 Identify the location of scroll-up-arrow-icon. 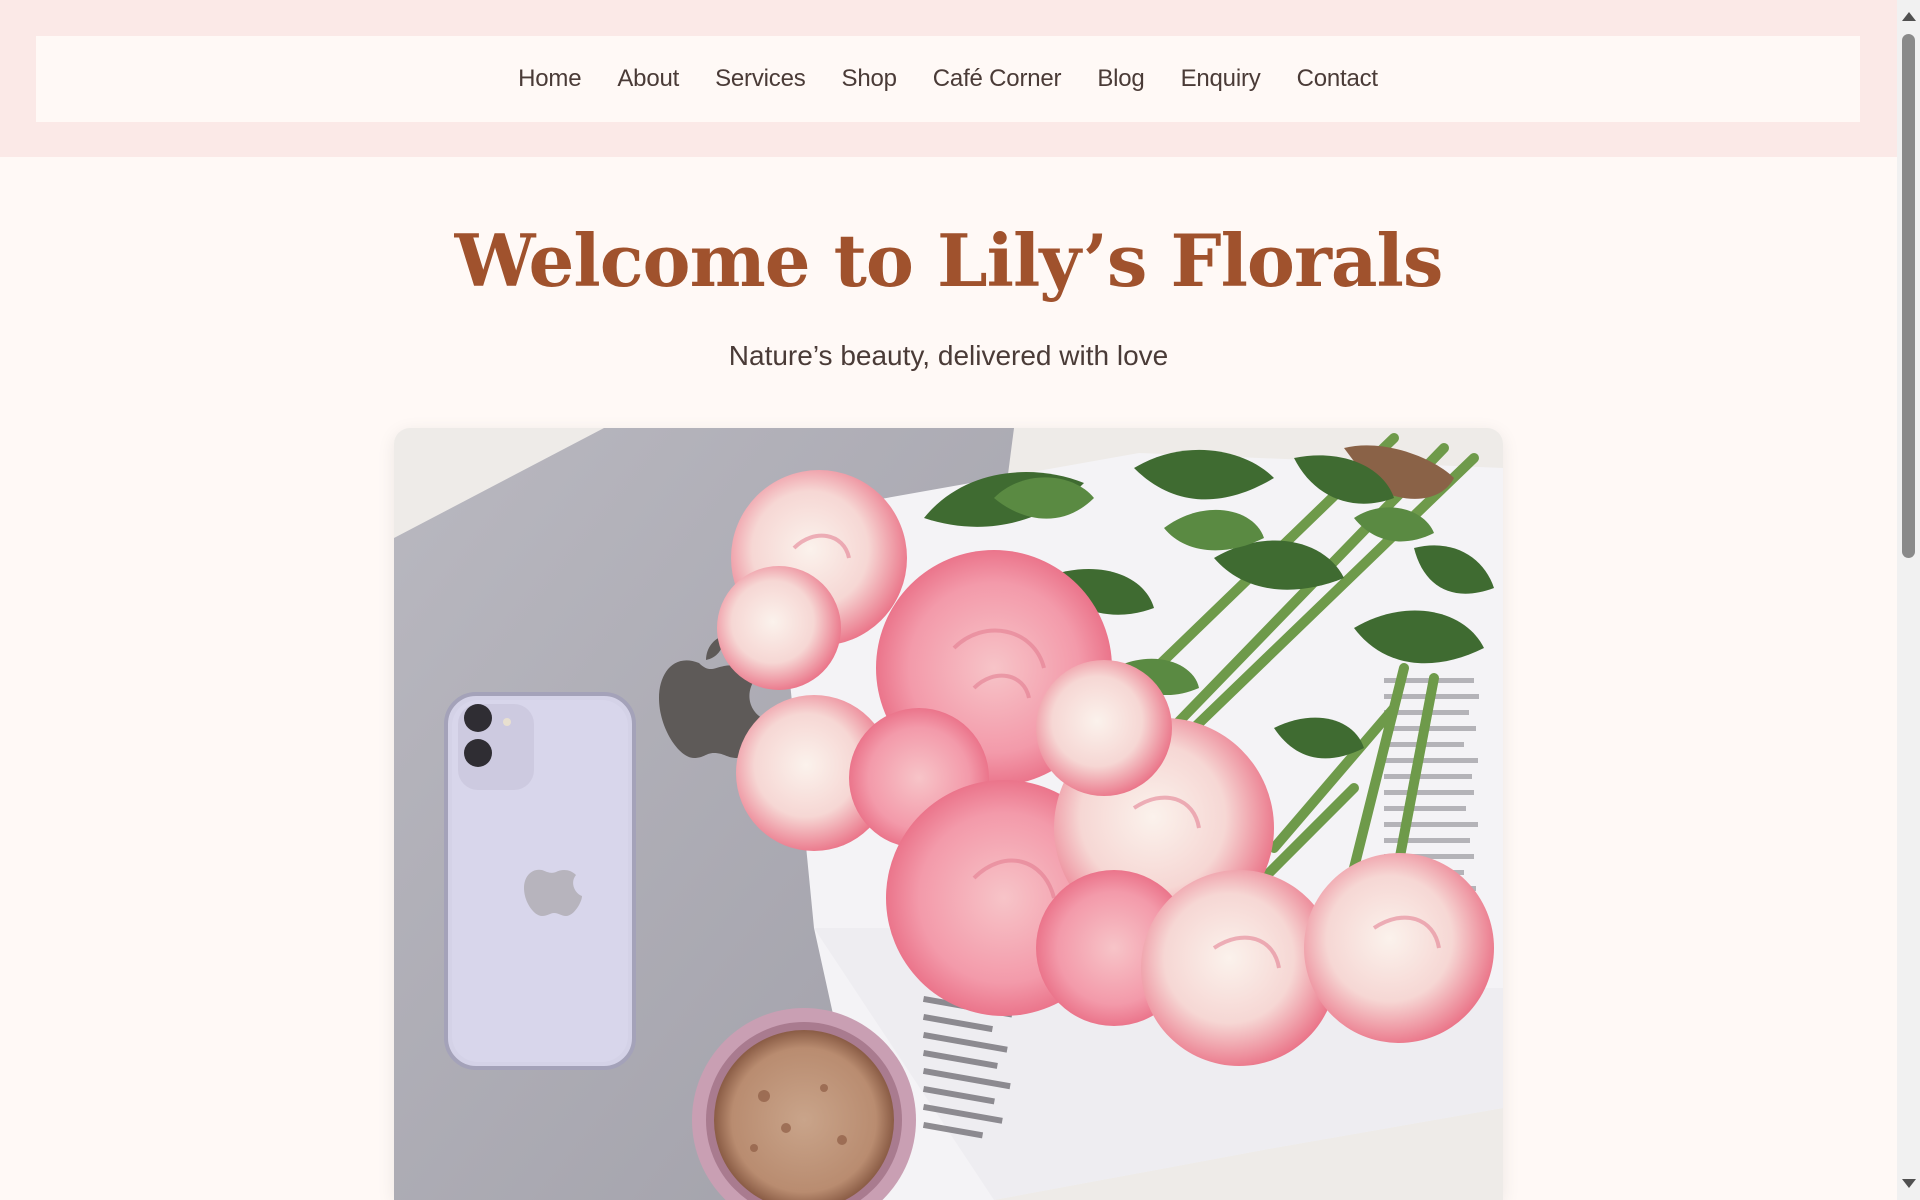
(1909, 16).